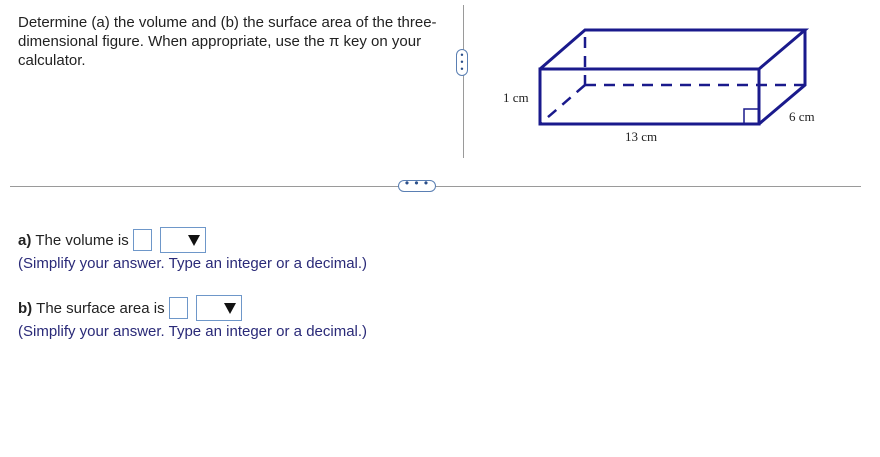  I want to click on prism-edges, so click(674, 77).